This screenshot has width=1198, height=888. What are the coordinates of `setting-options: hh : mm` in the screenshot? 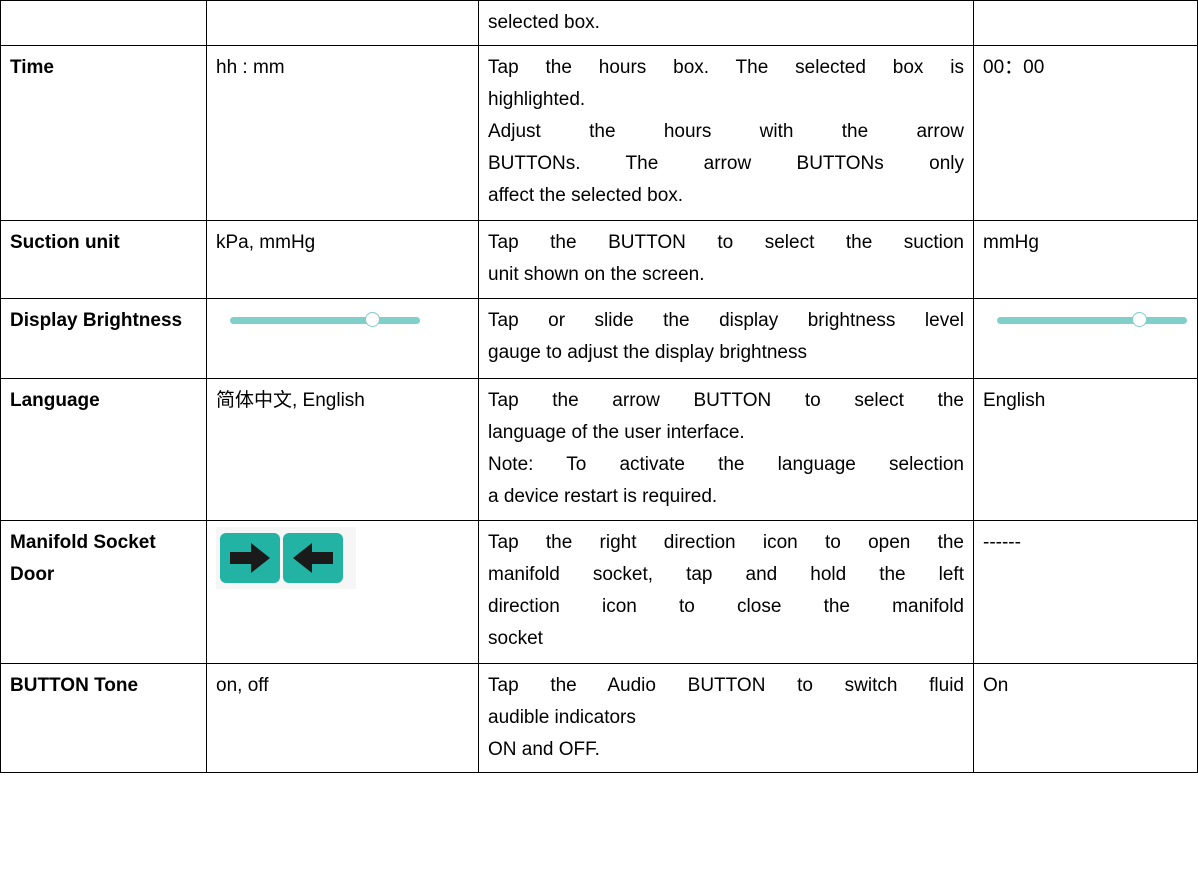 It's located at (342, 133).